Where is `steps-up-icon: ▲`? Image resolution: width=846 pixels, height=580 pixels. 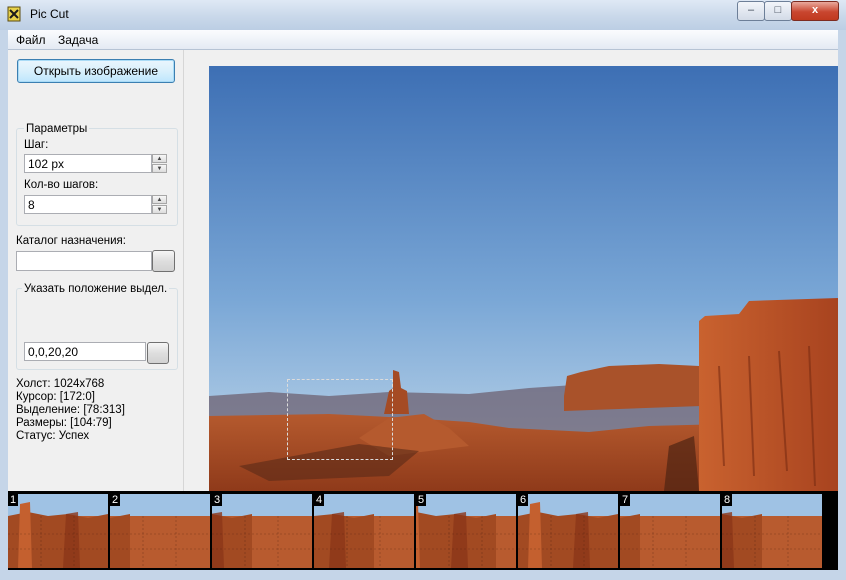
steps-up-icon: ▲ is located at coordinates (159, 199).